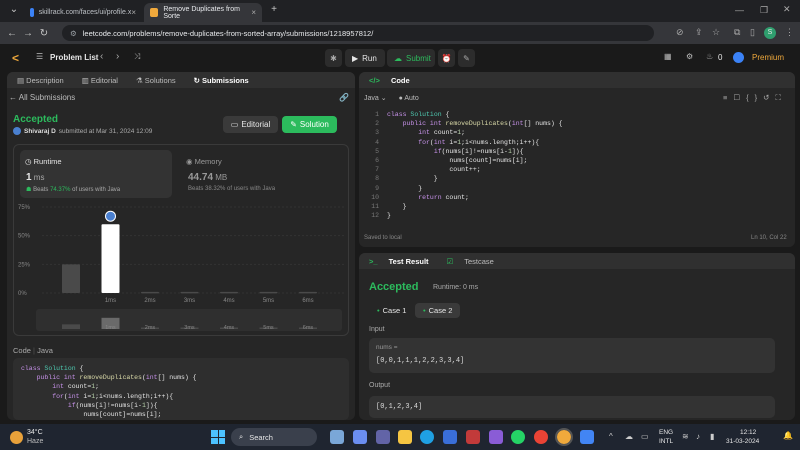 This screenshot has width=800, height=450. Describe the element at coordinates (189, 292) in the screenshot. I see `bar` at that location.